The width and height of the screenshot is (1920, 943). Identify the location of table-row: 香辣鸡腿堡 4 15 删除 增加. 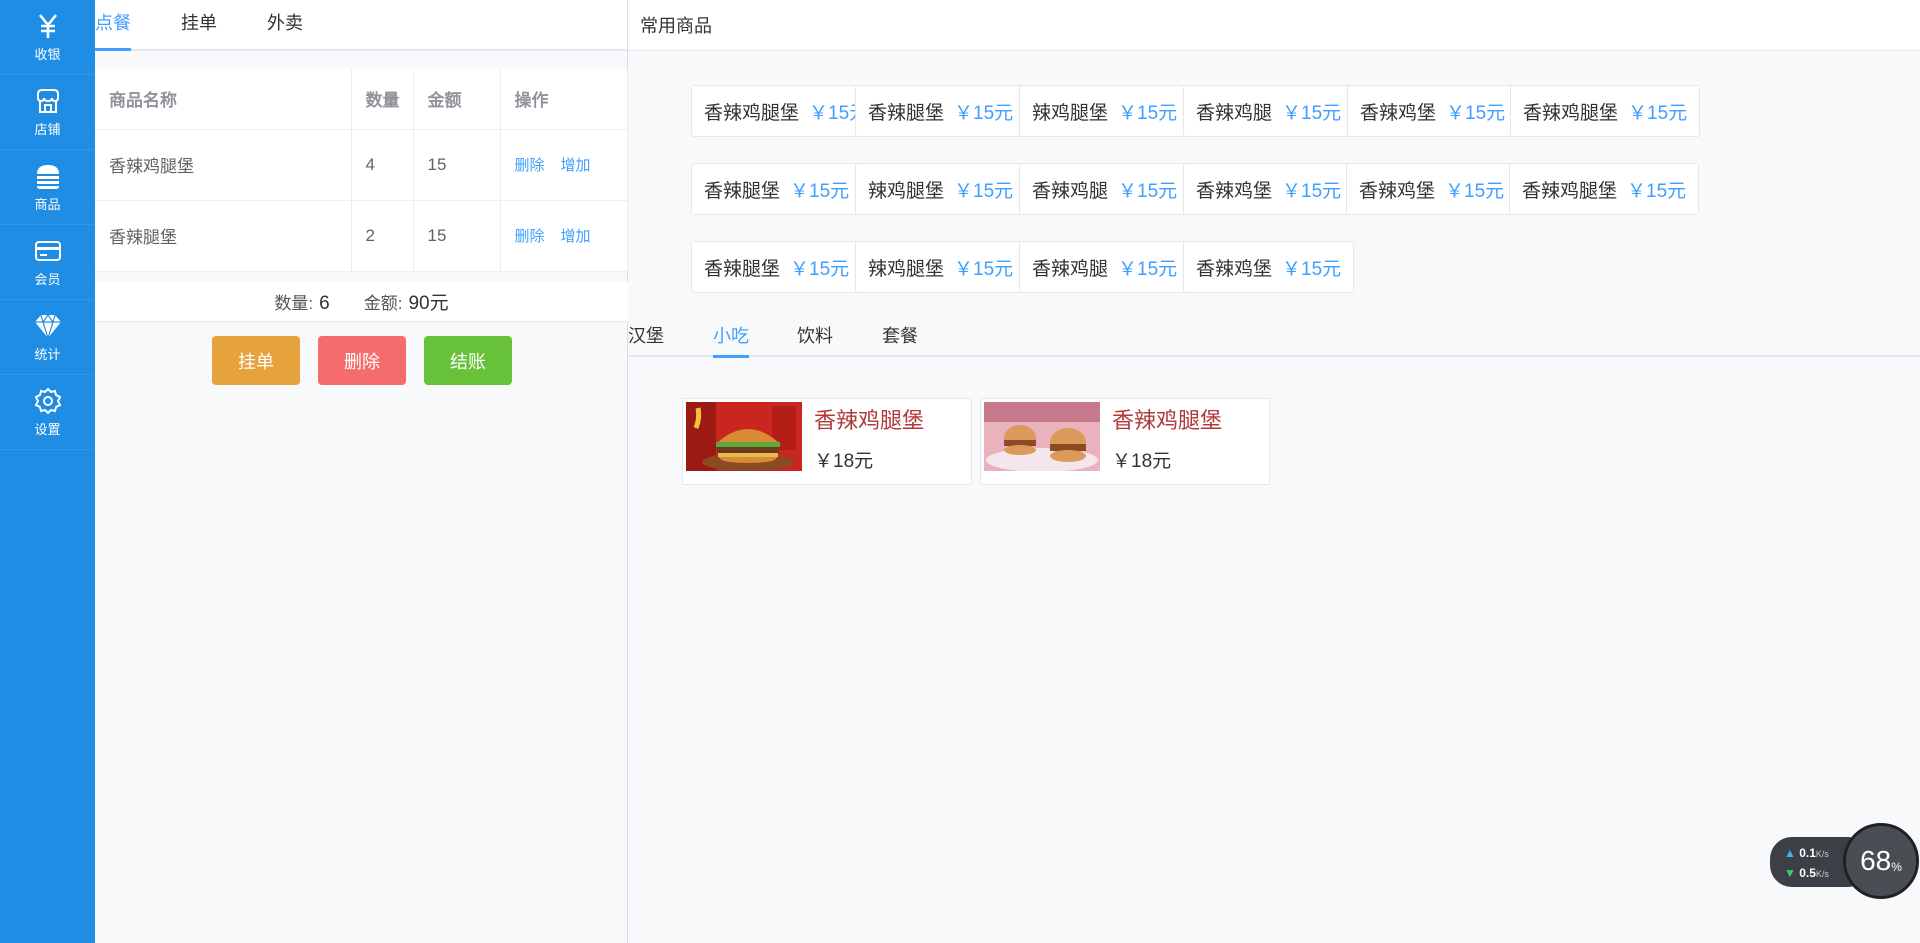
(361, 164).